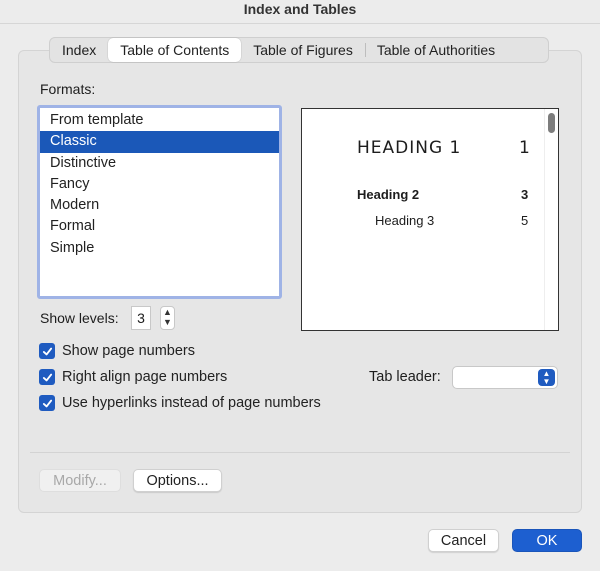  Describe the element at coordinates (546, 377) in the screenshot. I see `chevron-updown-icon: ▲ ▼` at that location.